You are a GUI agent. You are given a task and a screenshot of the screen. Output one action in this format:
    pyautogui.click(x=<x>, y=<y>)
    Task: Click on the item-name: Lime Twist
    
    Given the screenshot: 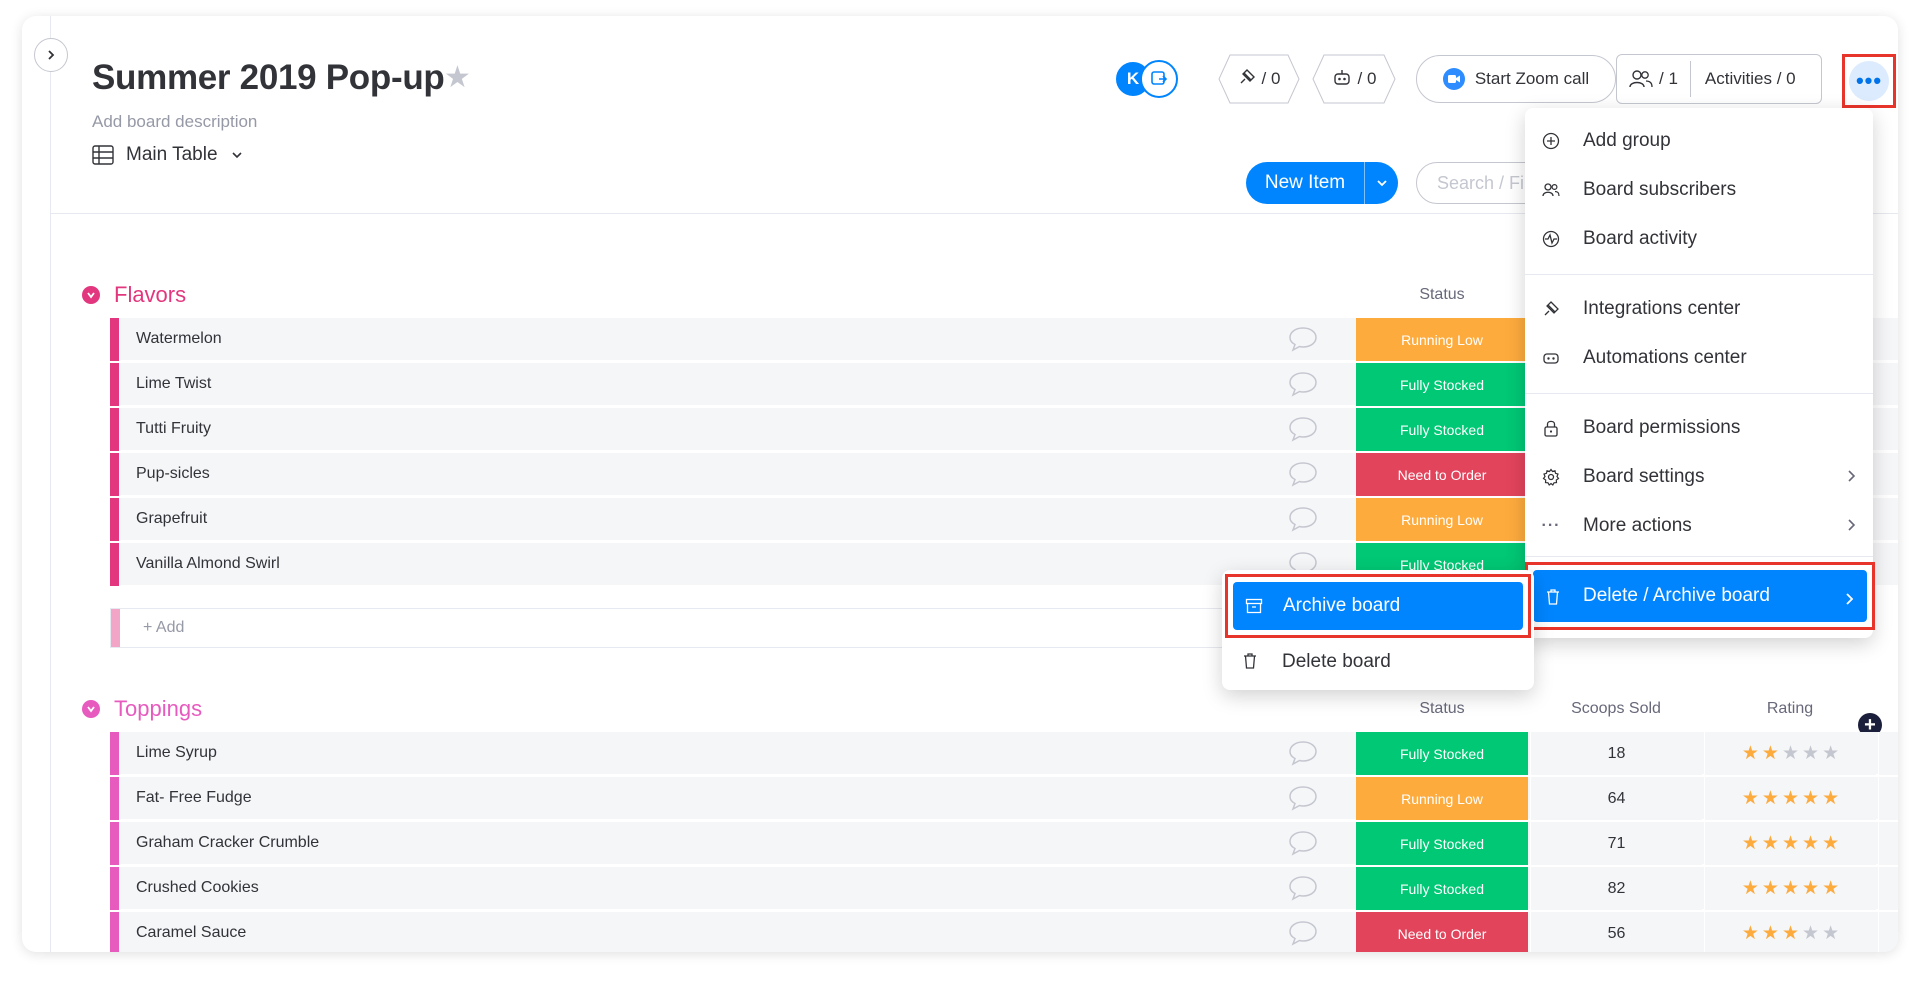 What is the action you would take?
    pyautogui.click(x=173, y=384)
    